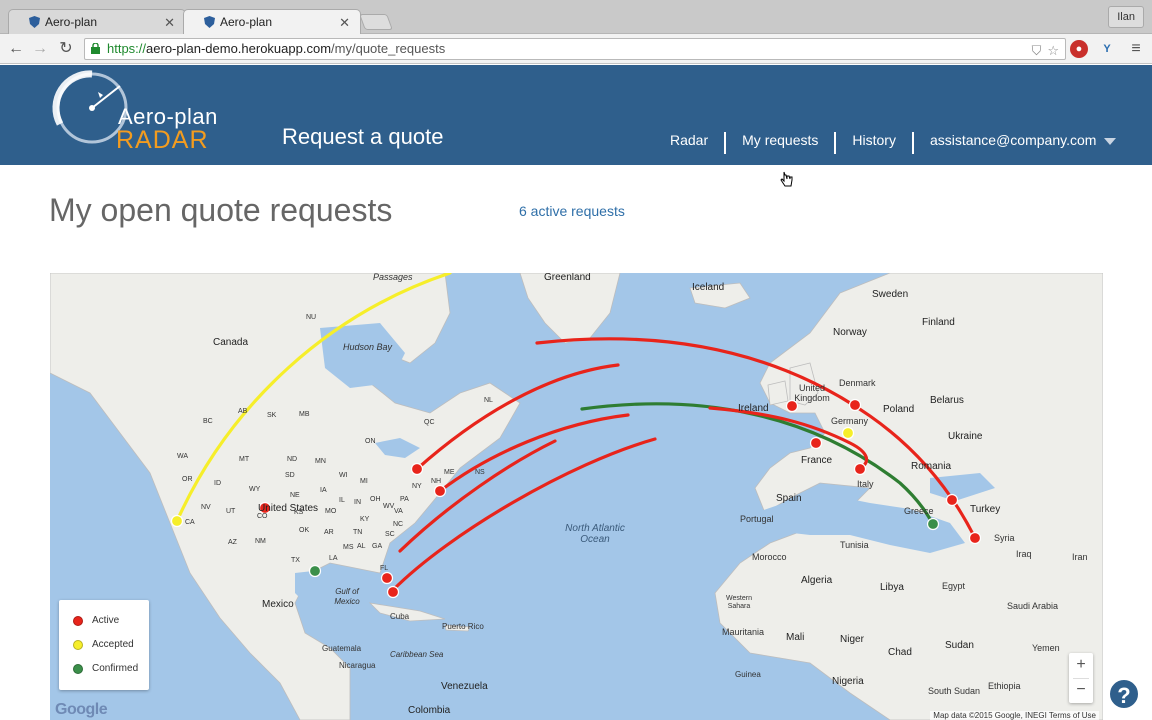 The image size is (1152, 720). What do you see at coordinates (81, 710) in the screenshot?
I see `google-logo: Google` at bounding box center [81, 710].